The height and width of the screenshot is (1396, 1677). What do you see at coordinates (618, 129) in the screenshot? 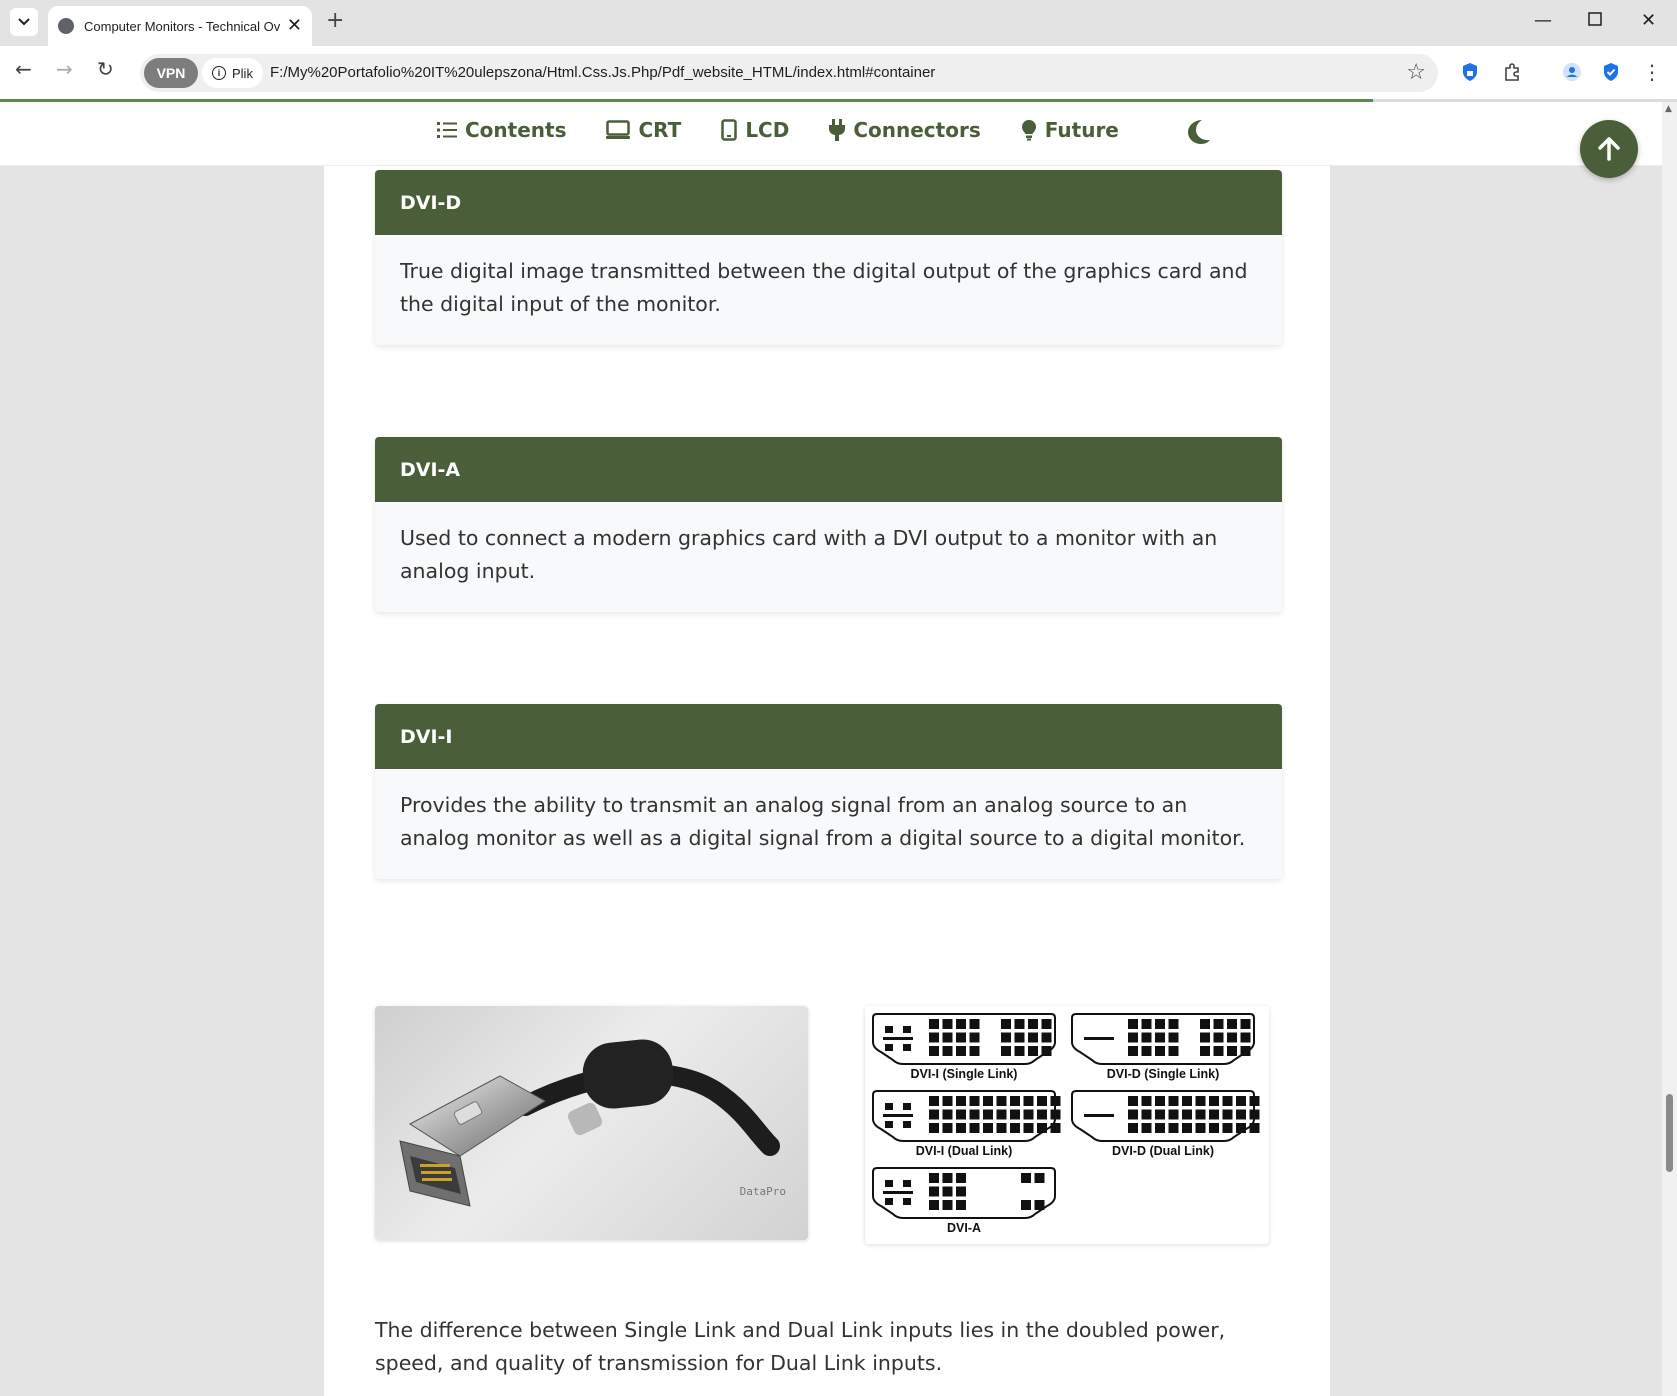
I see `monitor-icon` at bounding box center [618, 129].